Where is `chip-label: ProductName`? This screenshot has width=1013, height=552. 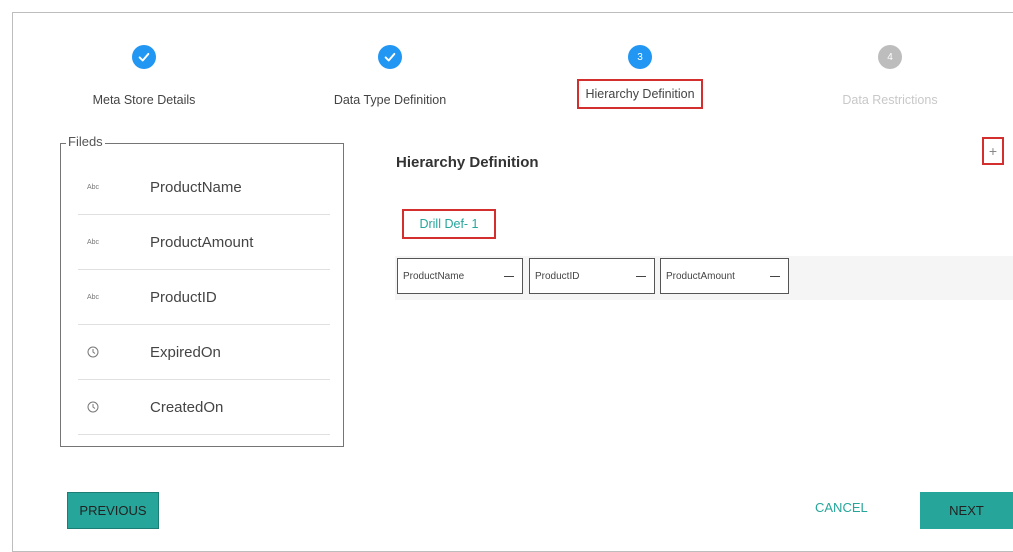
chip-label: ProductName is located at coordinates (434, 276).